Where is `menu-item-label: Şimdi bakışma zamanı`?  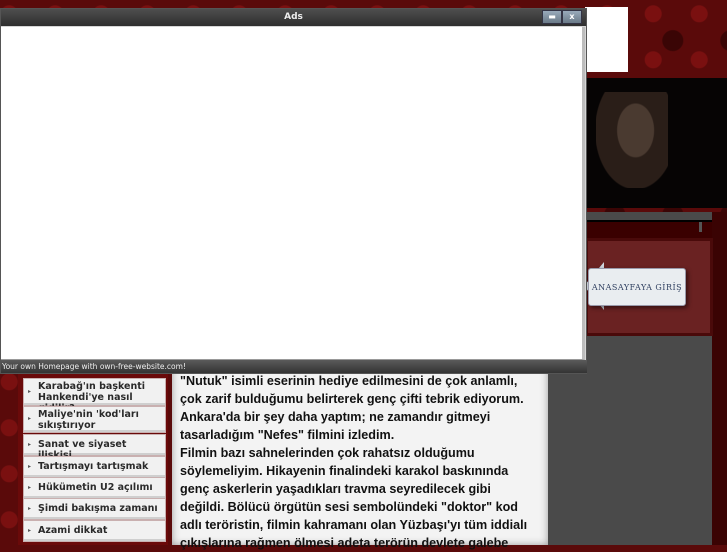
menu-item-label: Şimdi bakışma zamanı is located at coordinates (98, 508).